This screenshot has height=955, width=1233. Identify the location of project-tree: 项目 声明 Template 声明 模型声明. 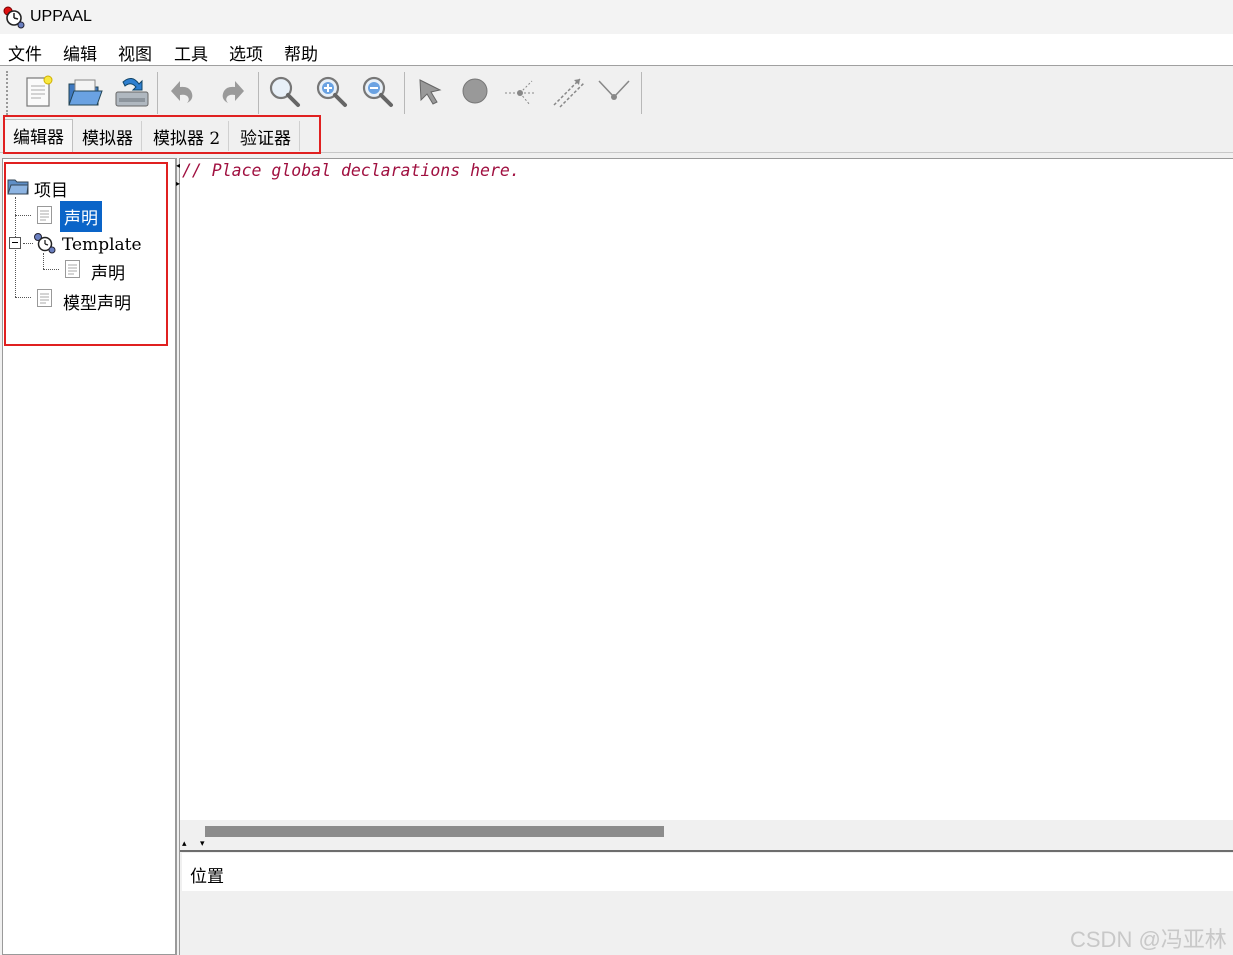
(89, 556).